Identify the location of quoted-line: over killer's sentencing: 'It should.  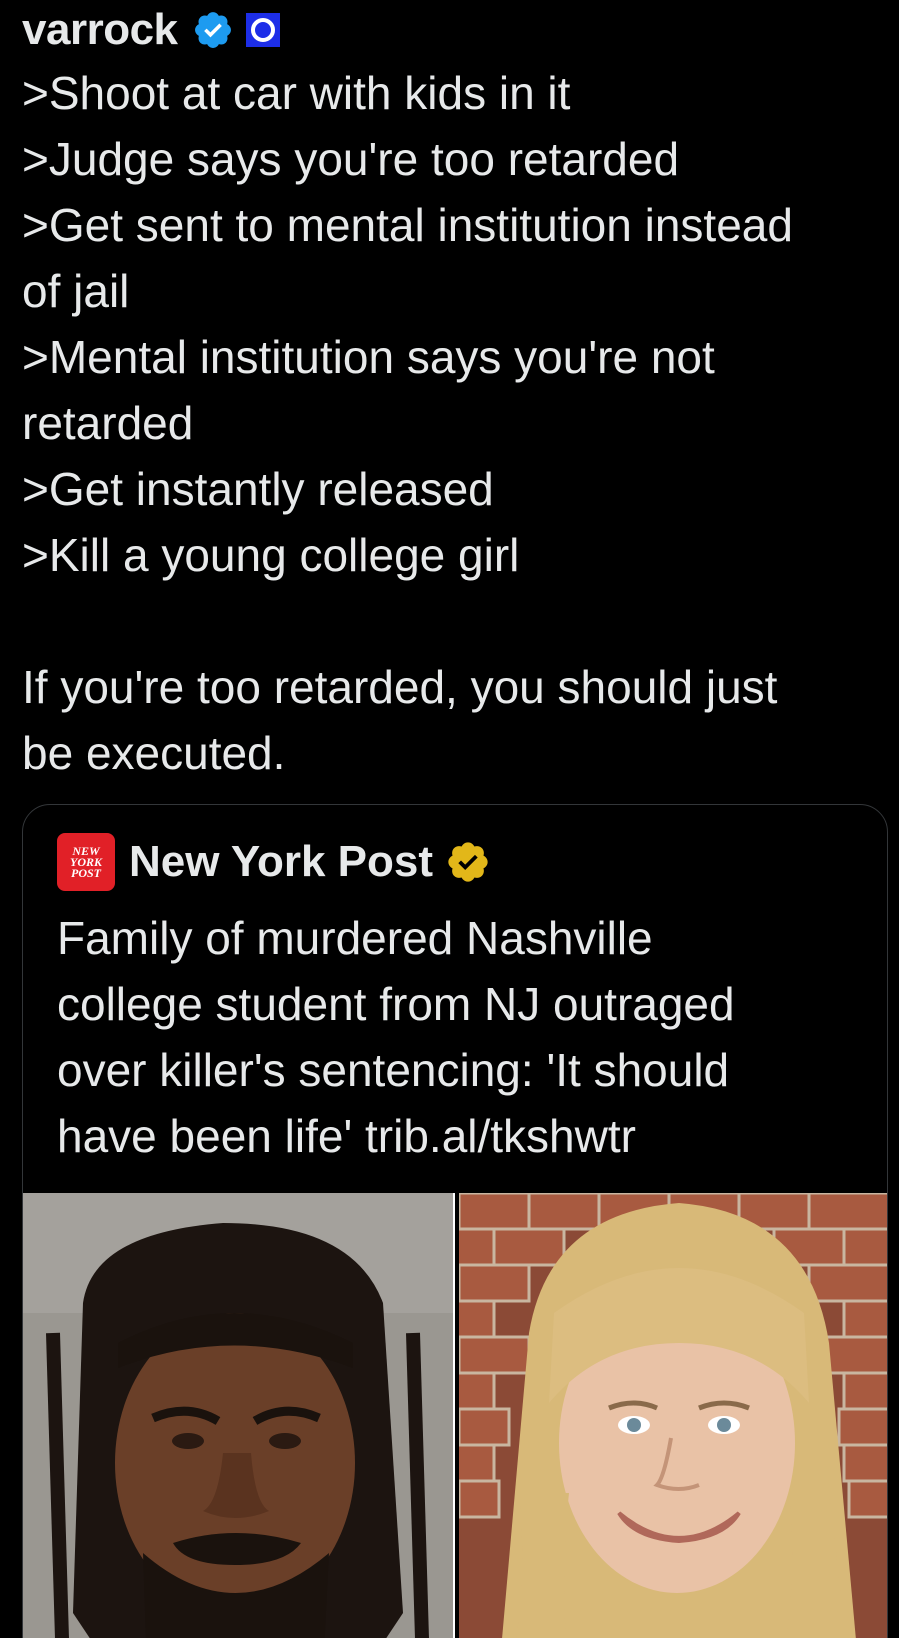
(393, 1070).